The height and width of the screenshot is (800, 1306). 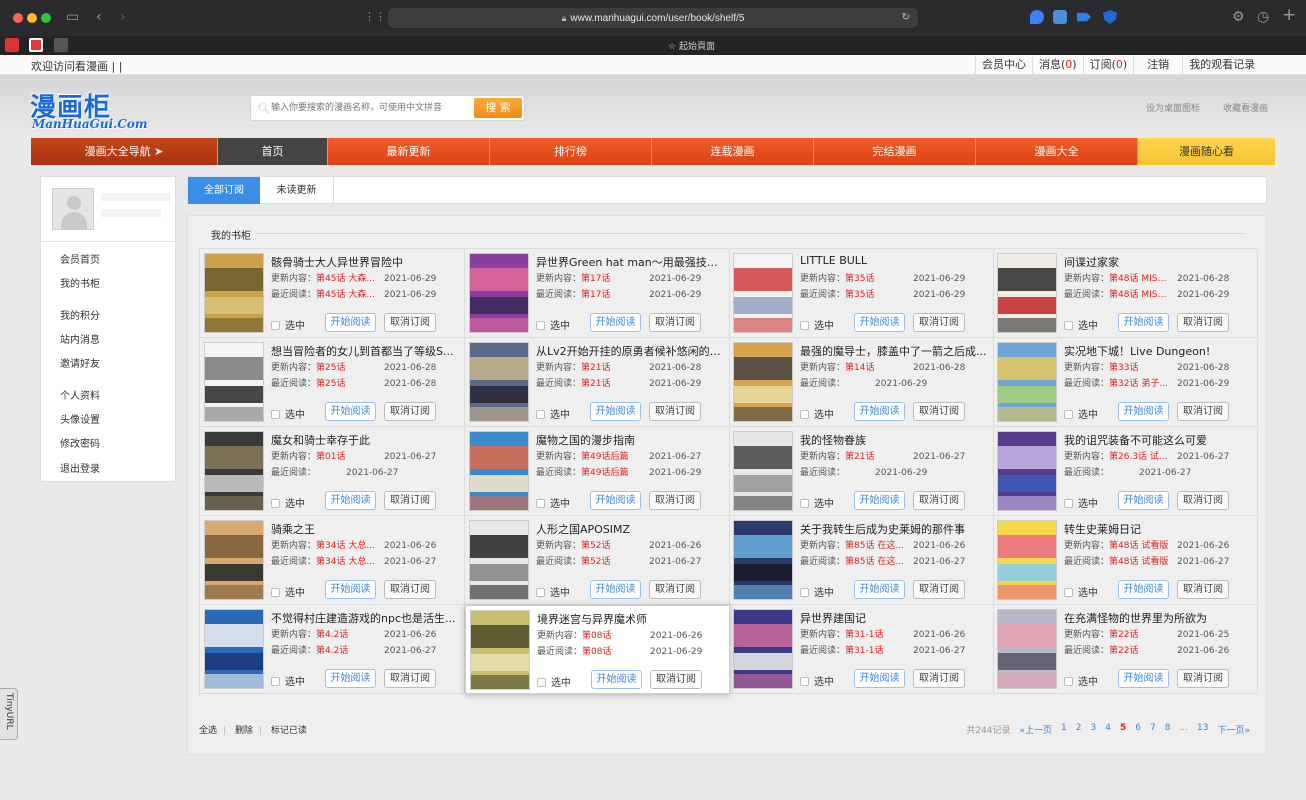 What do you see at coordinates (876, 277) in the screenshot?
I see `update-episode: 第35话` at bounding box center [876, 277].